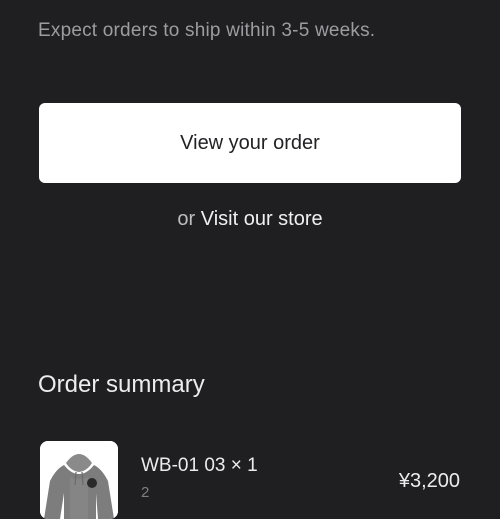 The width and height of the screenshot is (500, 519). What do you see at coordinates (250, 143) in the screenshot?
I see `view-order-button: View your order` at bounding box center [250, 143].